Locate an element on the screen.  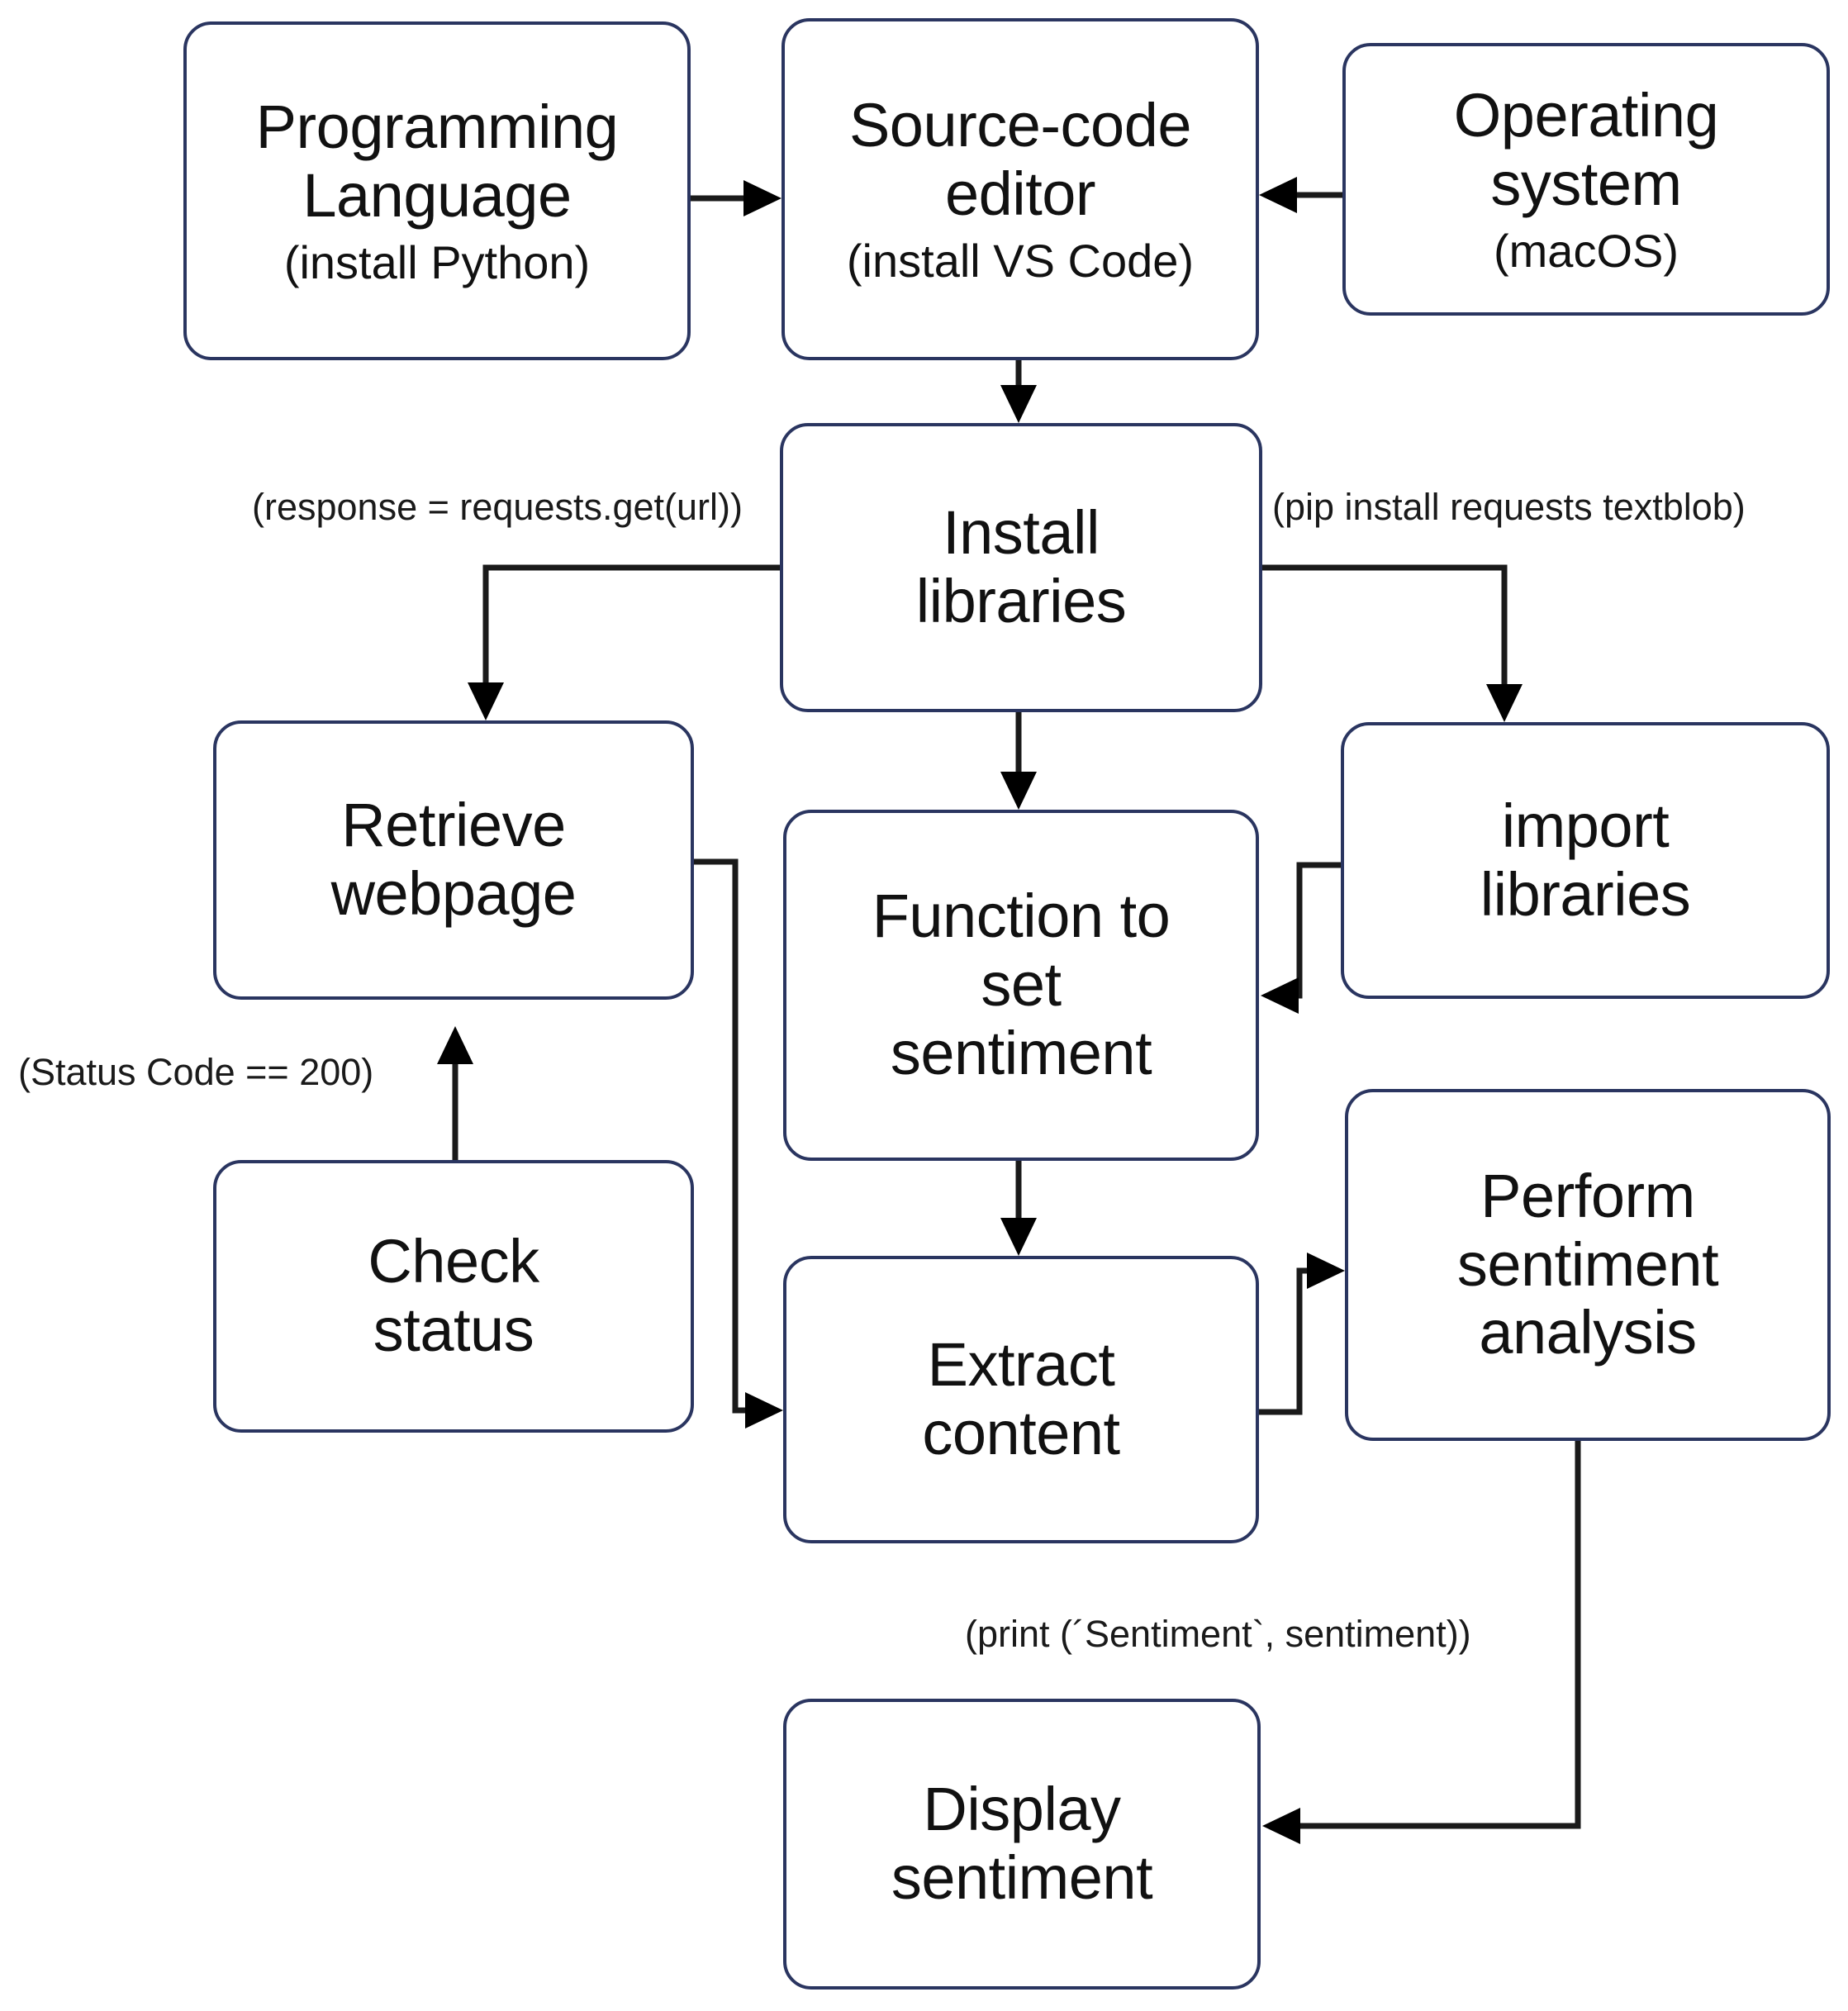
node-label-sub: (install VS Code) is located at coordinates (1020, 260).